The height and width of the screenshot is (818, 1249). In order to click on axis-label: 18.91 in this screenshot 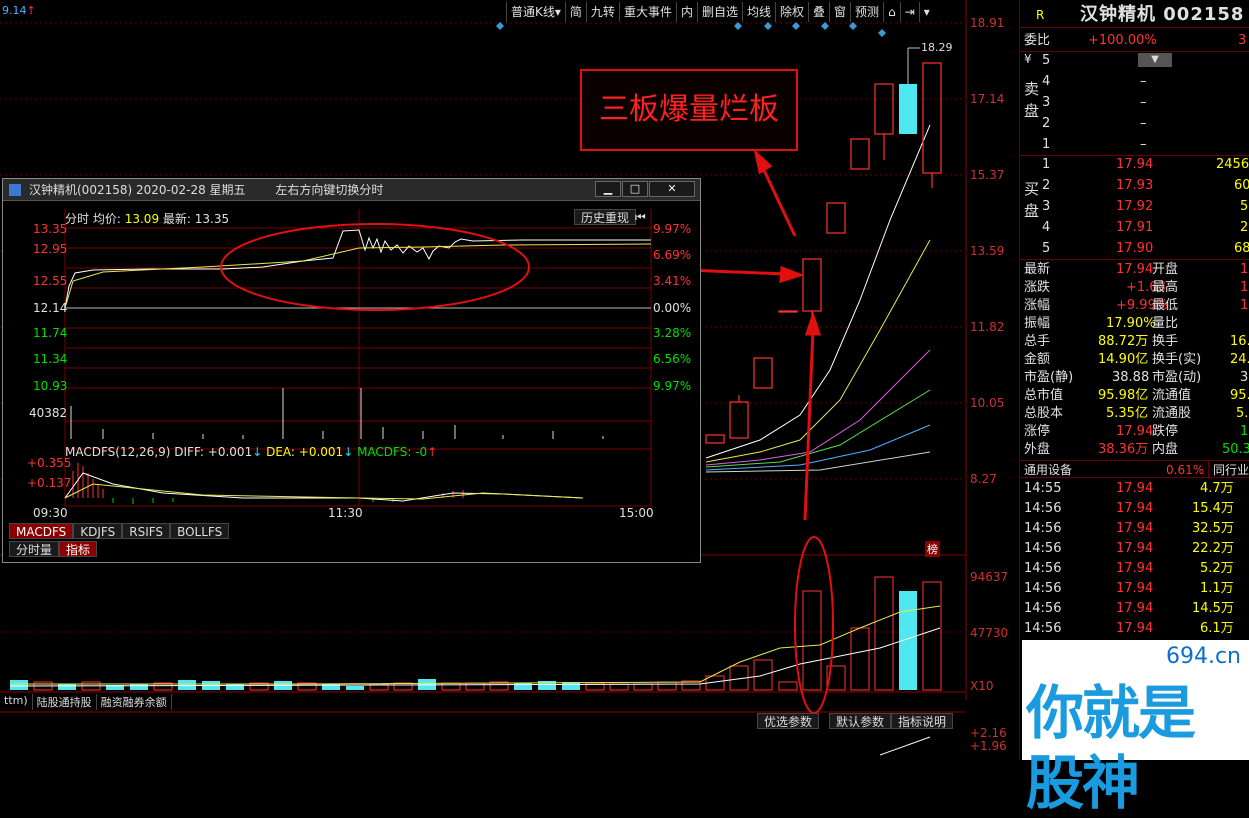, I will do `click(987, 23)`.